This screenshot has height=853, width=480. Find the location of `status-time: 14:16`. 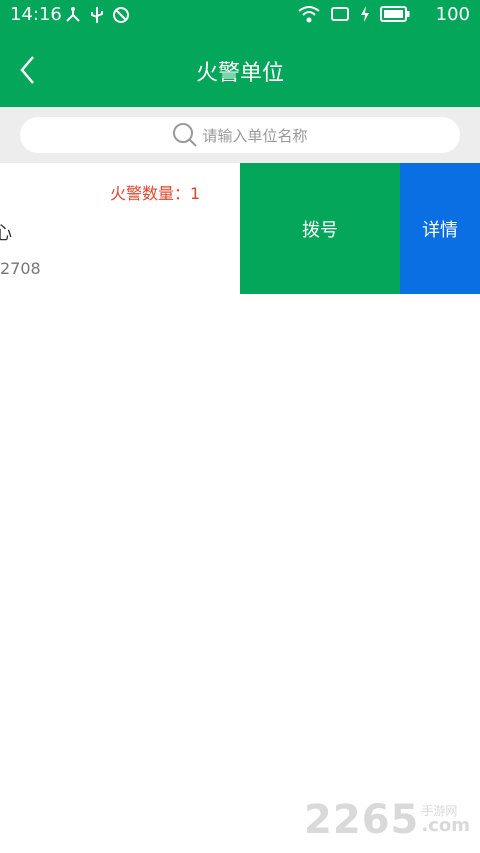

status-time: 14:16 is located at coordinates (36, 14).